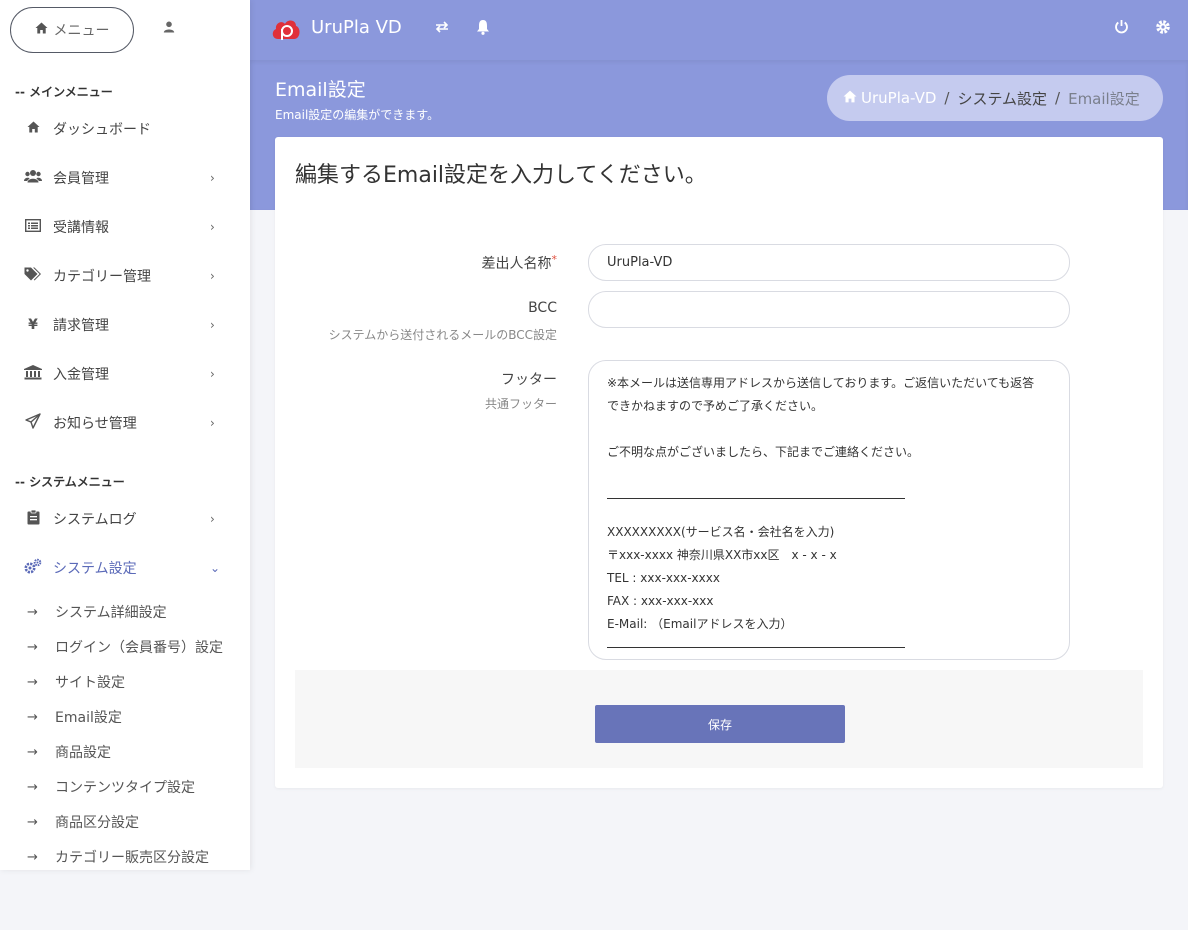  Describe the element at coordinates (1104, 98) in the screenshot. I see `breadcrumb-current: Email設定` at that location.